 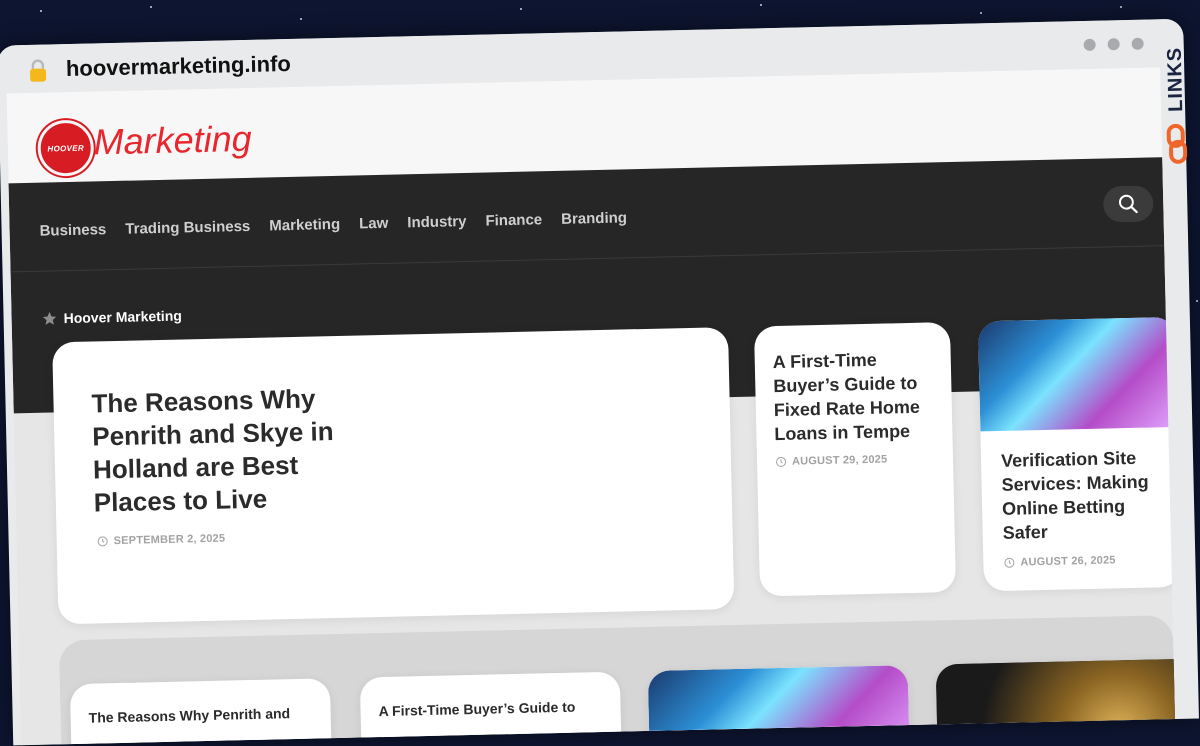 I want to click on logo-badge: HOOVER, so click(x=66, y=148).